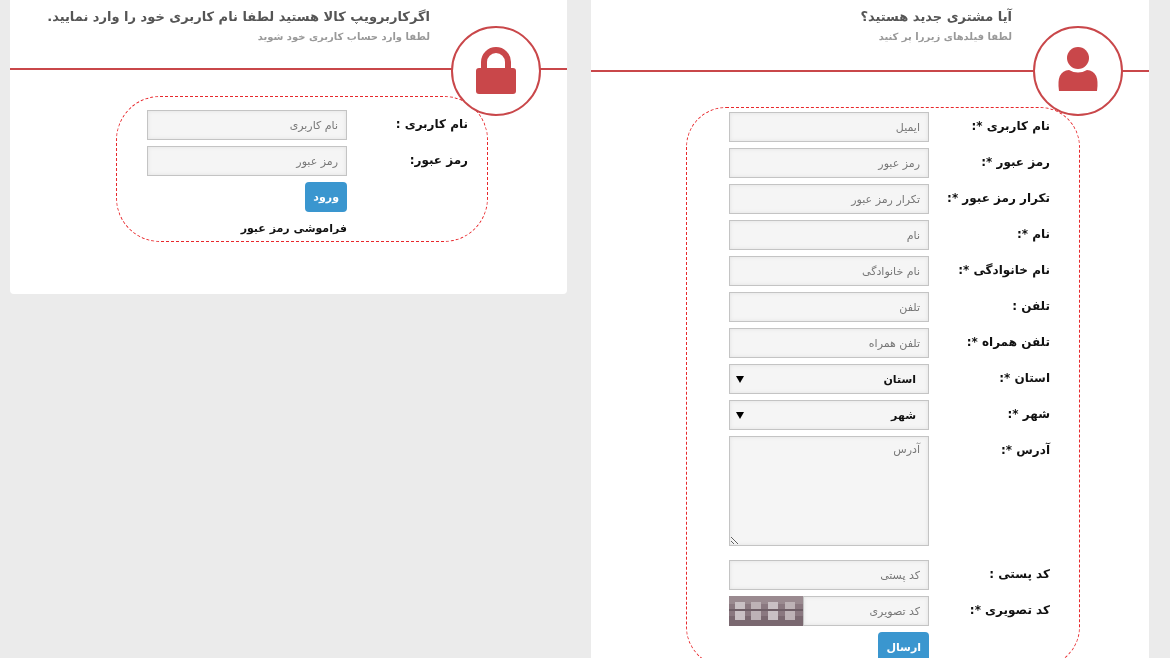  What do you see at coordinates (438, 159) in the screenshot?
I see `field-label: رمز عبور:` at bounding box center [438, 159].